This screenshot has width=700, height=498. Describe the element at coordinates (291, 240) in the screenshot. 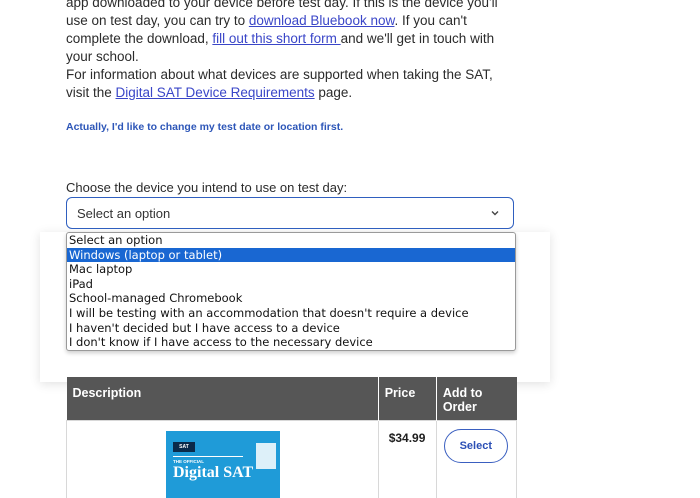

I see `device-option: Select an option` at that location.